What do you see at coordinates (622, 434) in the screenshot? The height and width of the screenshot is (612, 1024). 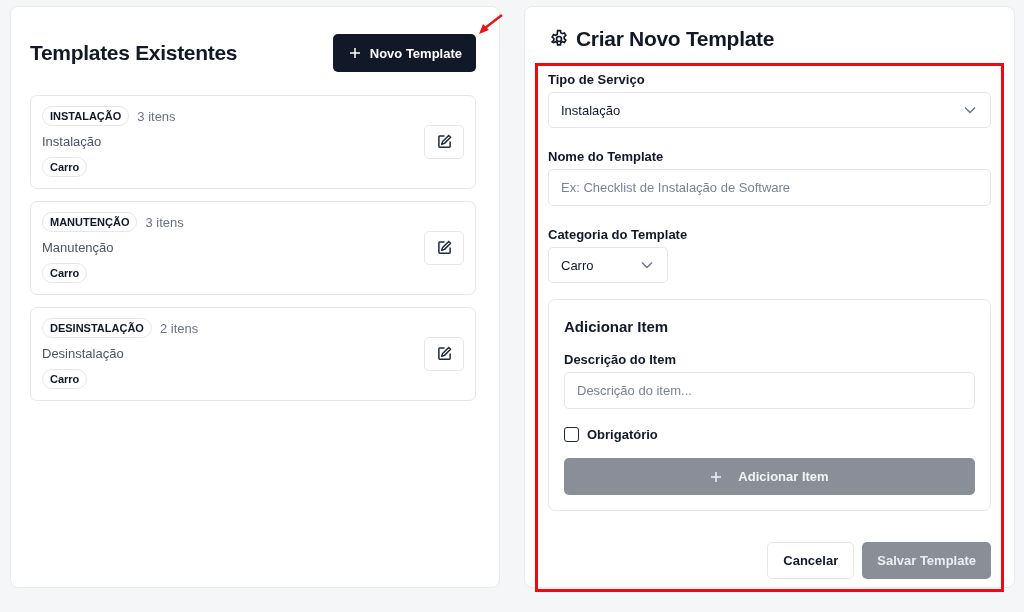 I see `checkbox-label: Obrigatório` at bounding box center [622, 434].